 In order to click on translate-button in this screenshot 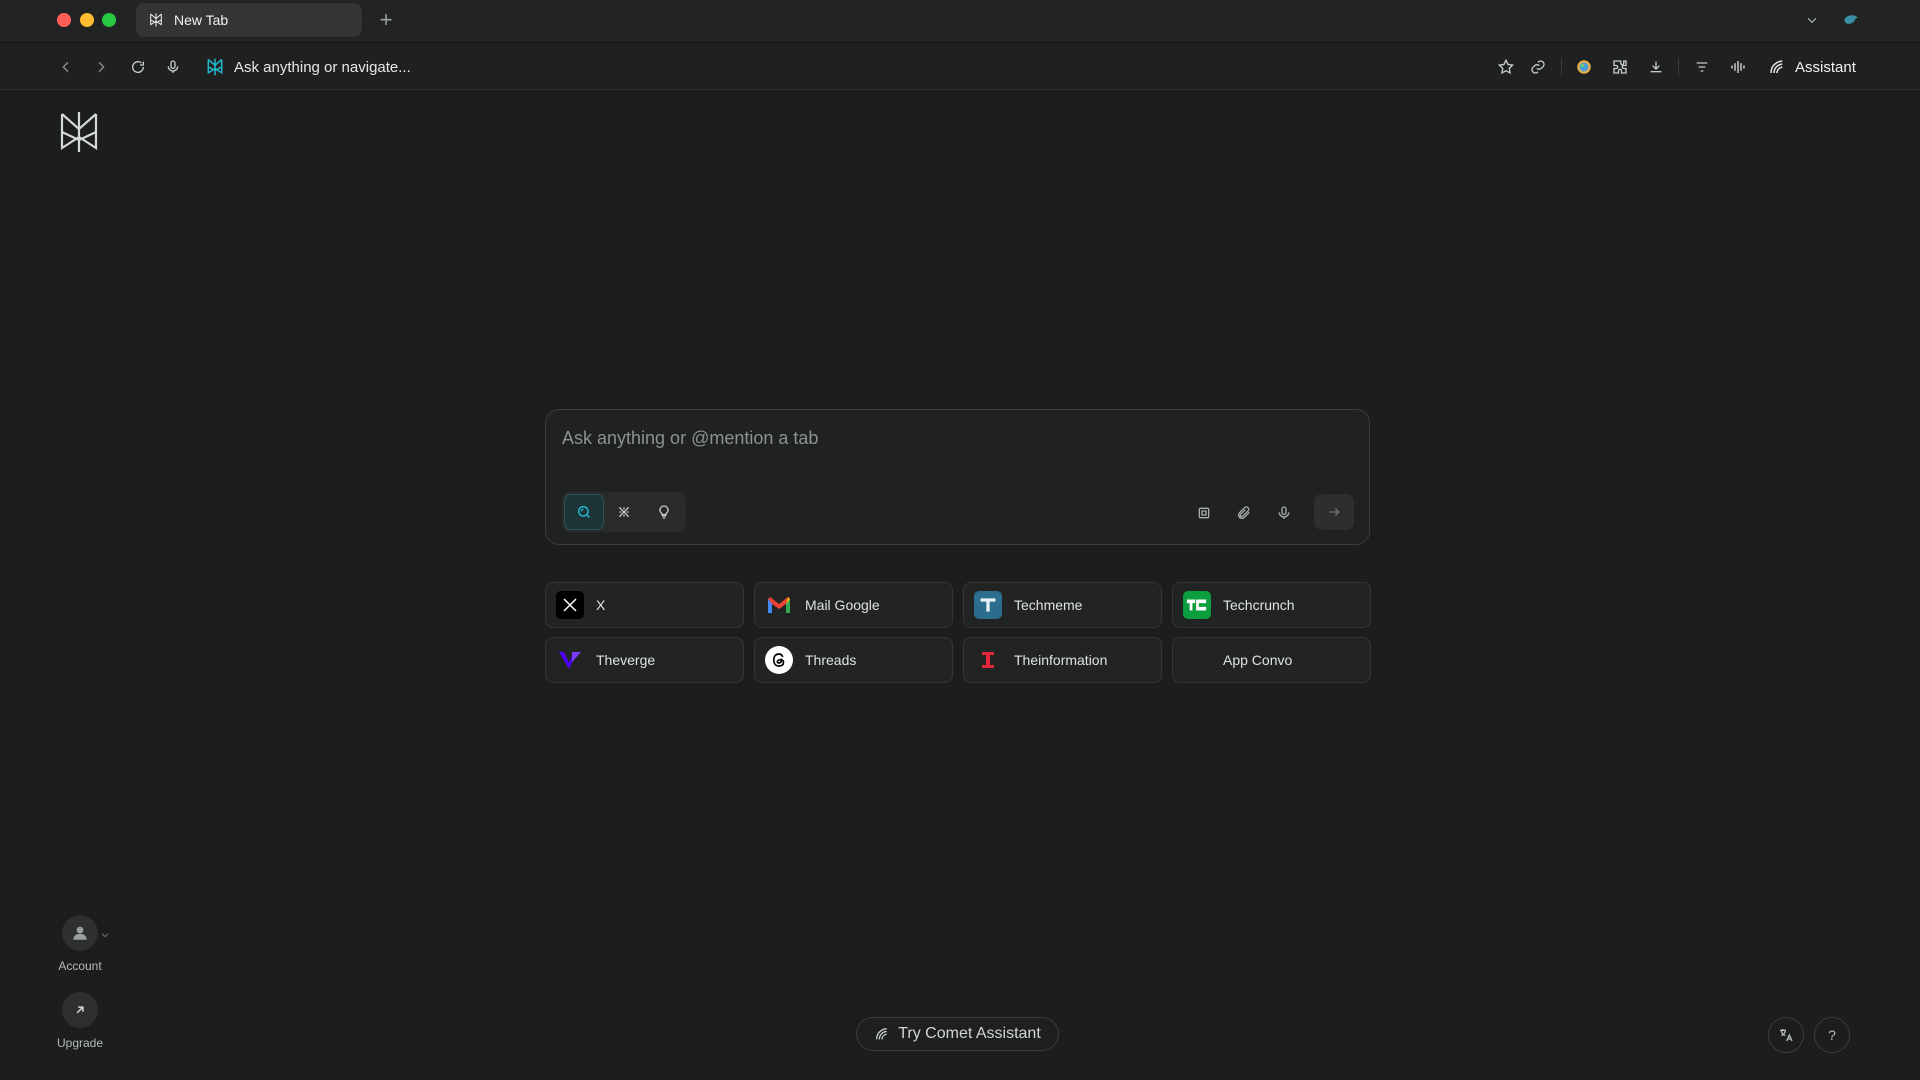, I will do `click(1786, 1035)`.